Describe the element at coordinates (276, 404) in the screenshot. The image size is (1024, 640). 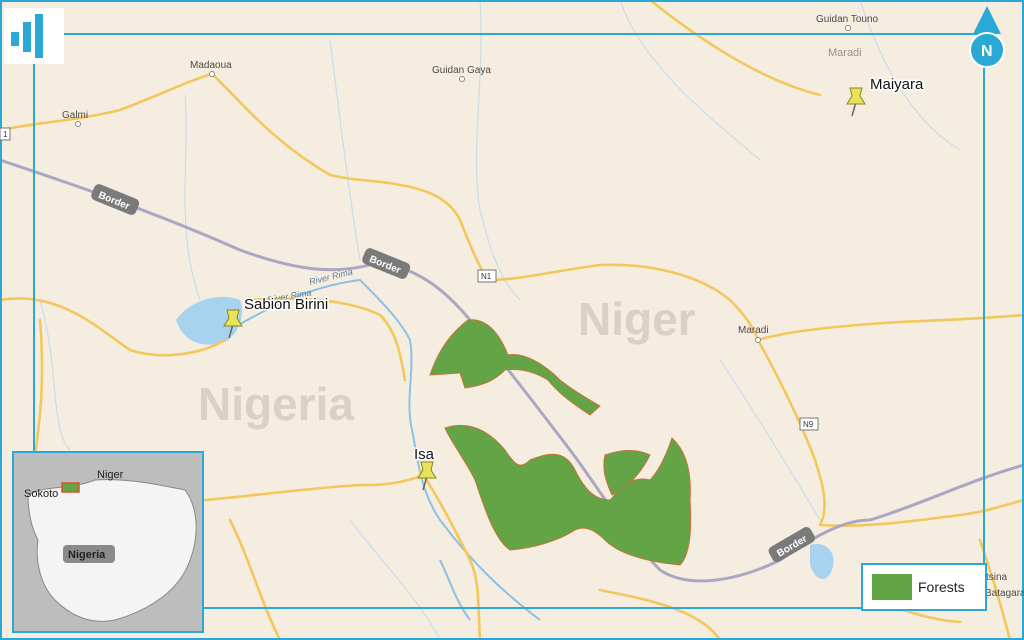
I see `country-label-nigeria: Nigeria` at that location.